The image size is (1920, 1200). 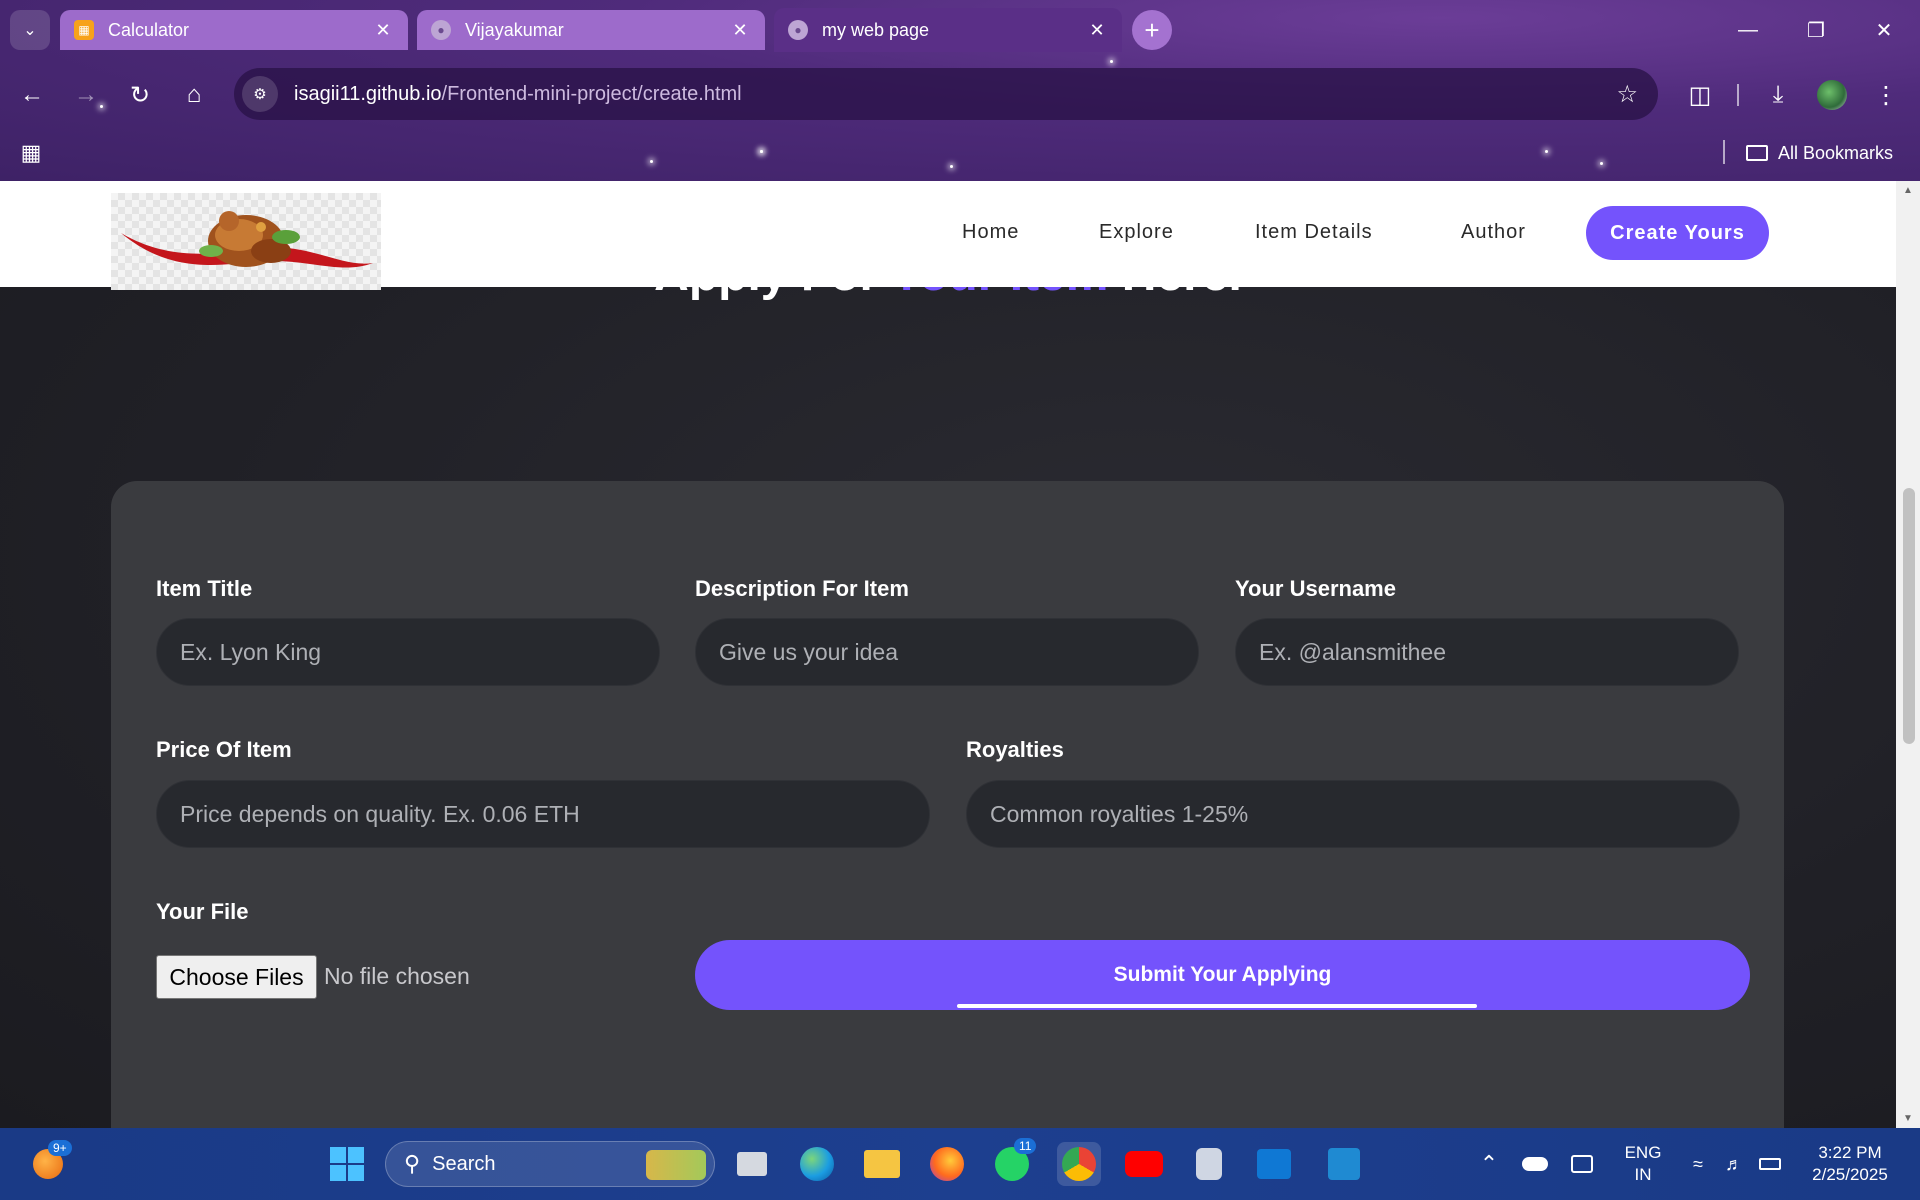 I want to click on speaker-icon: ♬, so click(x=1734, y=1163).